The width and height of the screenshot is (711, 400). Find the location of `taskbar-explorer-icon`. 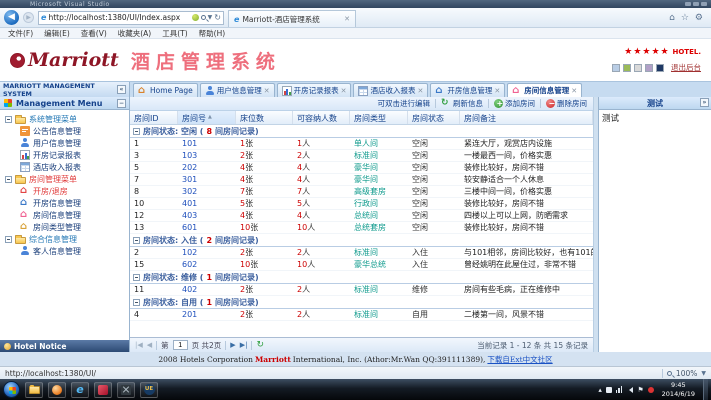

taskbar-explorer-icon is located at coordinates (34, 389).